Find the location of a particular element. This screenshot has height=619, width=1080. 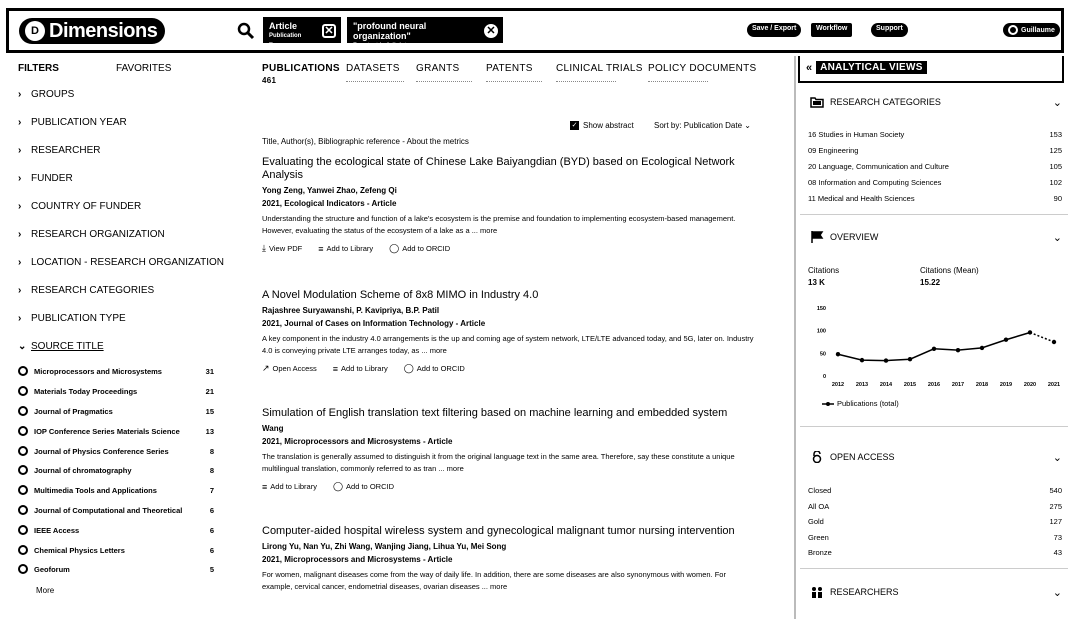

source-option: Multimedia Tools and Applications 7 is located at coordinates (116, 490).